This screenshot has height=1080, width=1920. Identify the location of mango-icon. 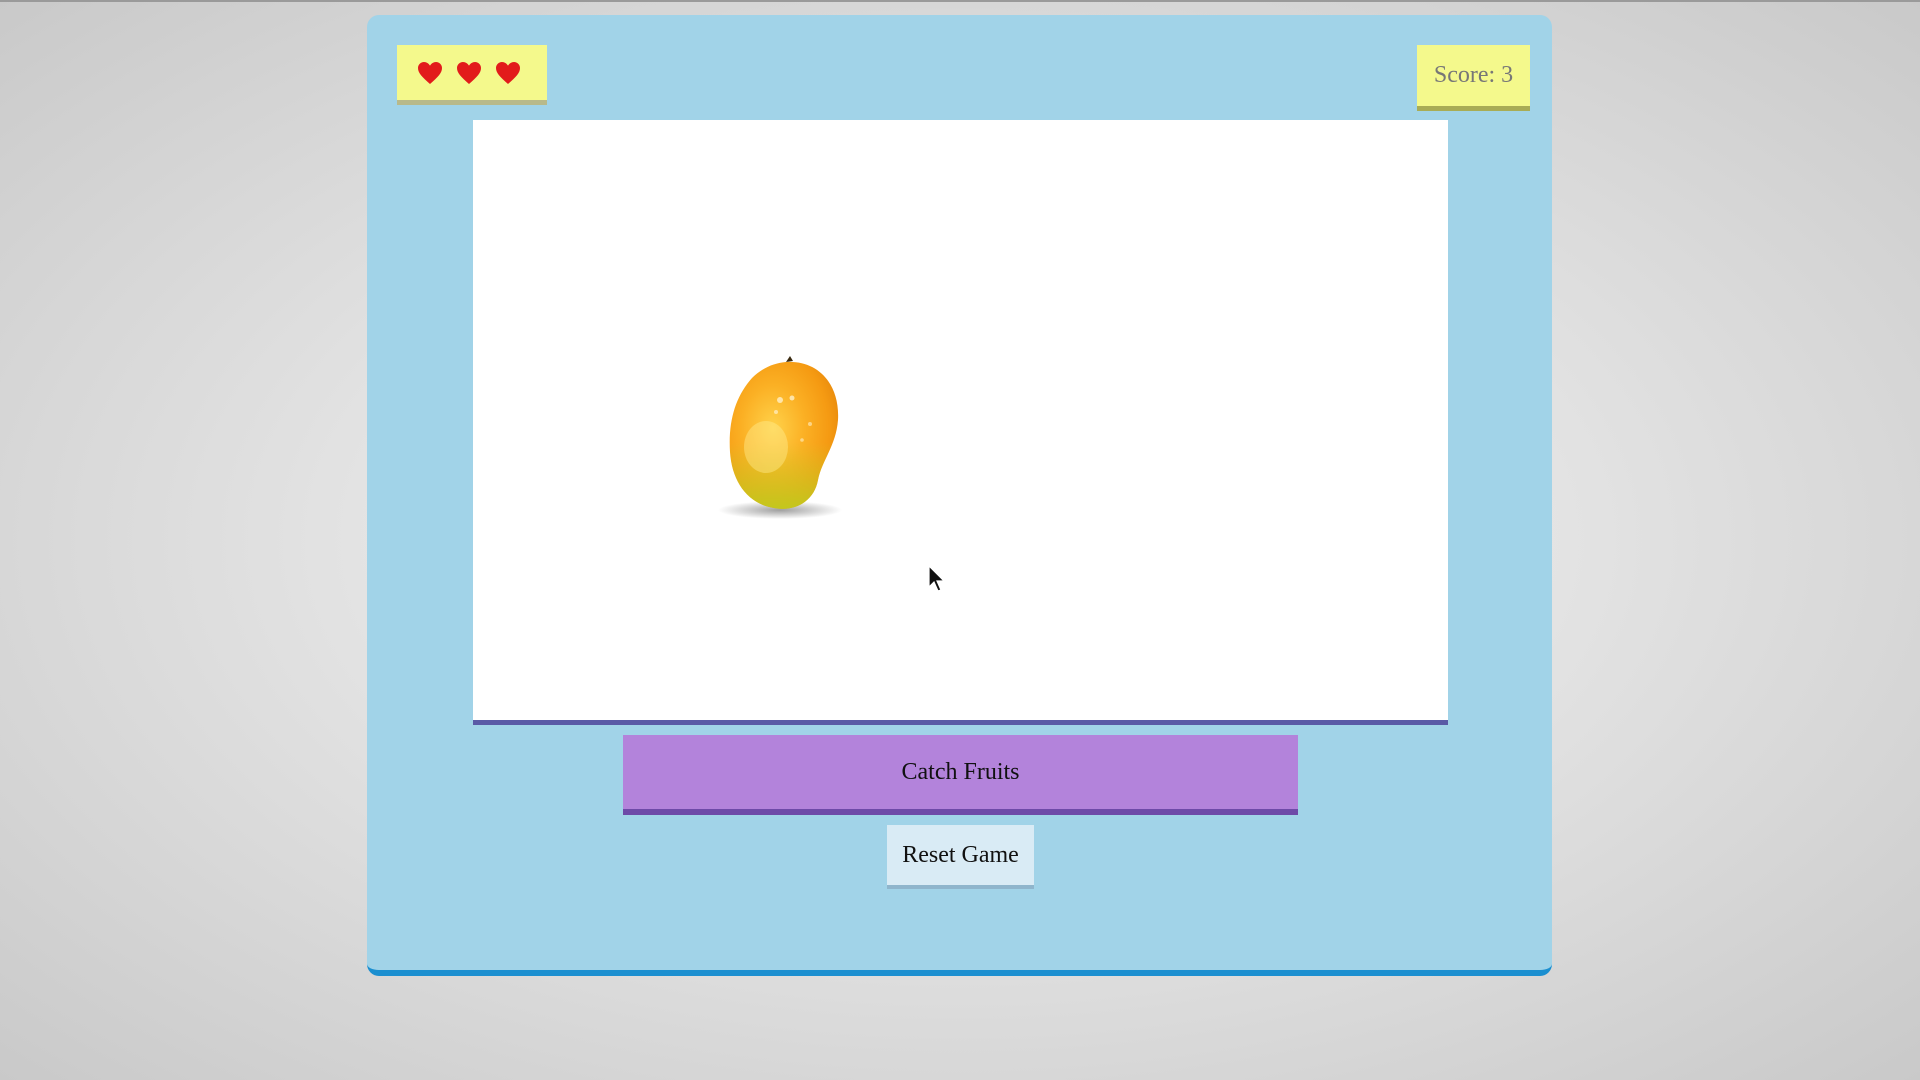
(783, 432).